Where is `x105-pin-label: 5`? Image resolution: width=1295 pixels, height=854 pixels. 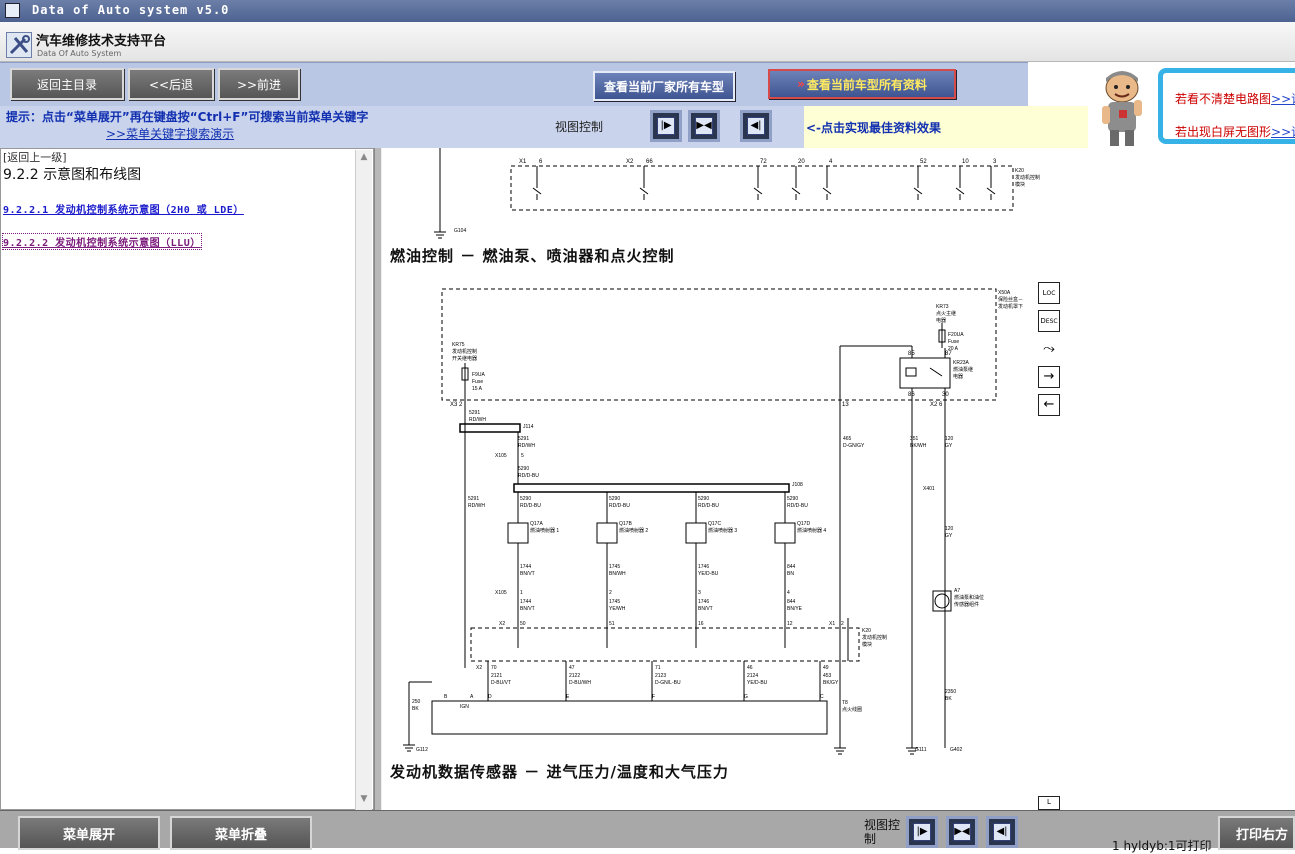 x105-pin-label: 5 is located at coordinates (522, 456).